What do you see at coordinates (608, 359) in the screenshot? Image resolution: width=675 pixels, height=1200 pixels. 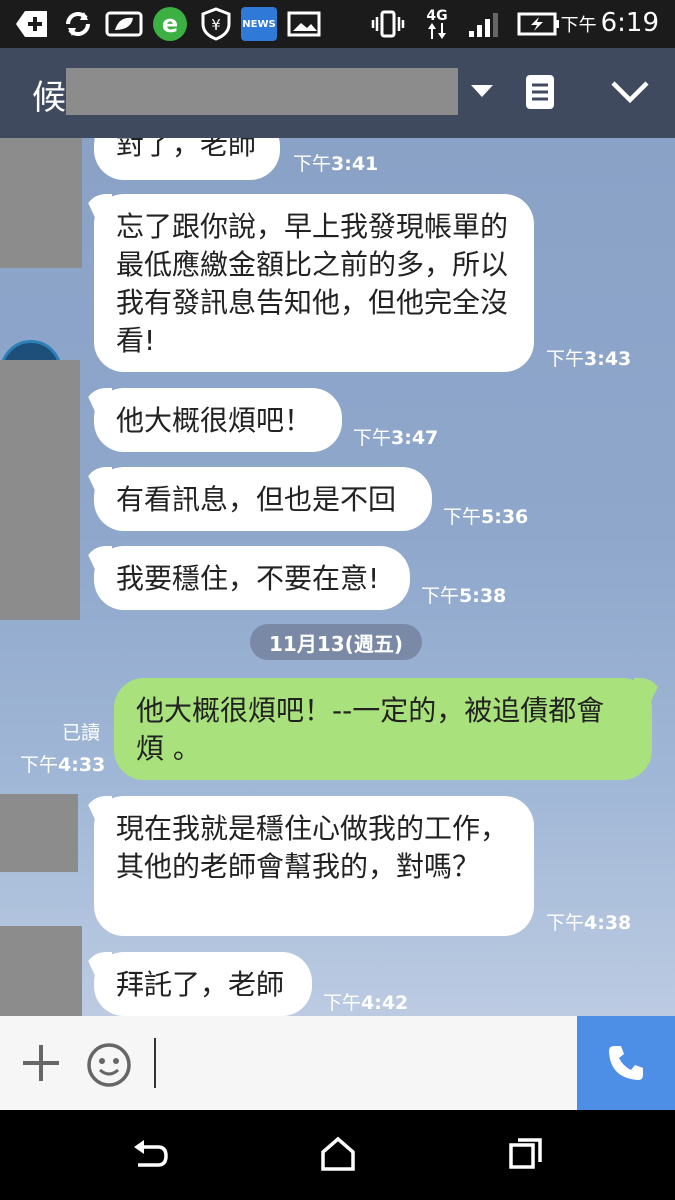 I see `time-value: 3:43` at bounding box center [608, 359].